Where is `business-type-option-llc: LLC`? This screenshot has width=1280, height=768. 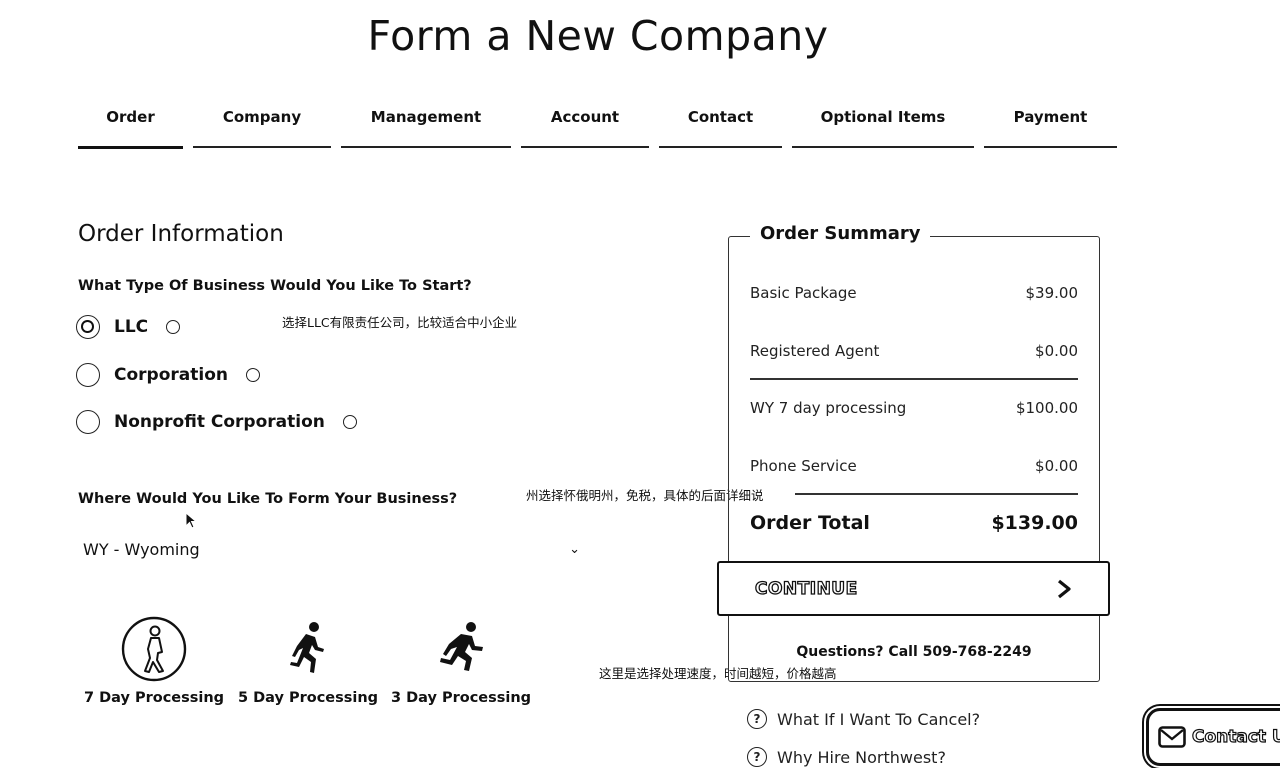 business-type-option-llc: LLC is located at coordinates (128, 327).